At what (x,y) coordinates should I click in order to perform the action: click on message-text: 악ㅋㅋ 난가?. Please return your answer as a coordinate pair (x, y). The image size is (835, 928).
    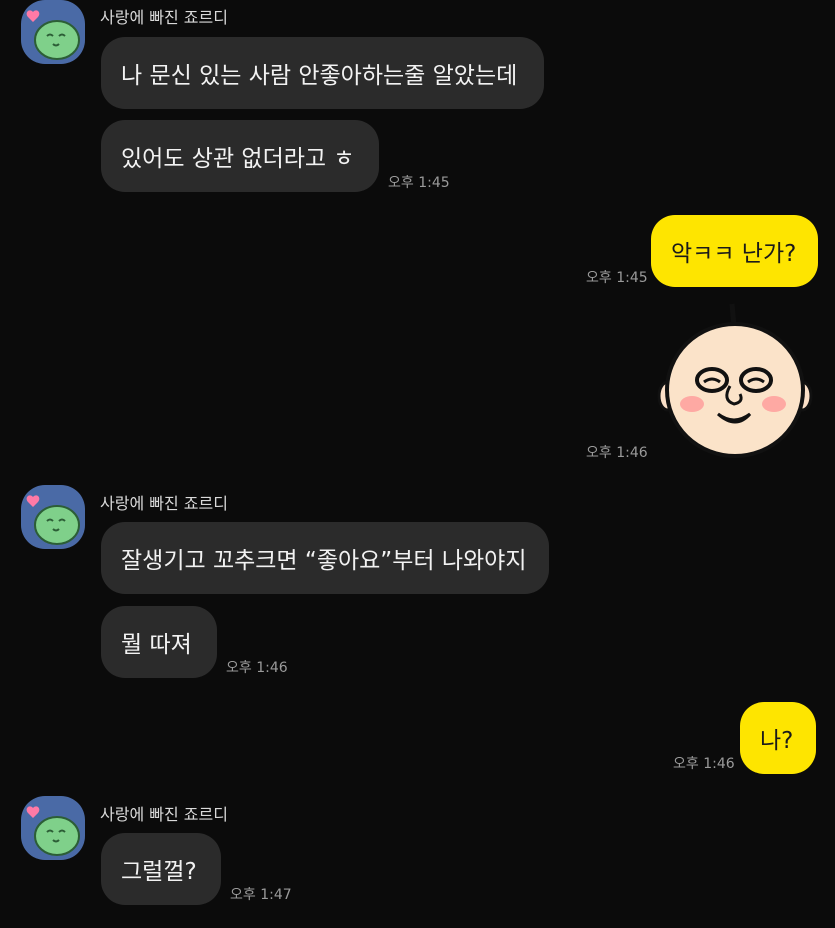
    Looking at the image, I should click on (734, 254).